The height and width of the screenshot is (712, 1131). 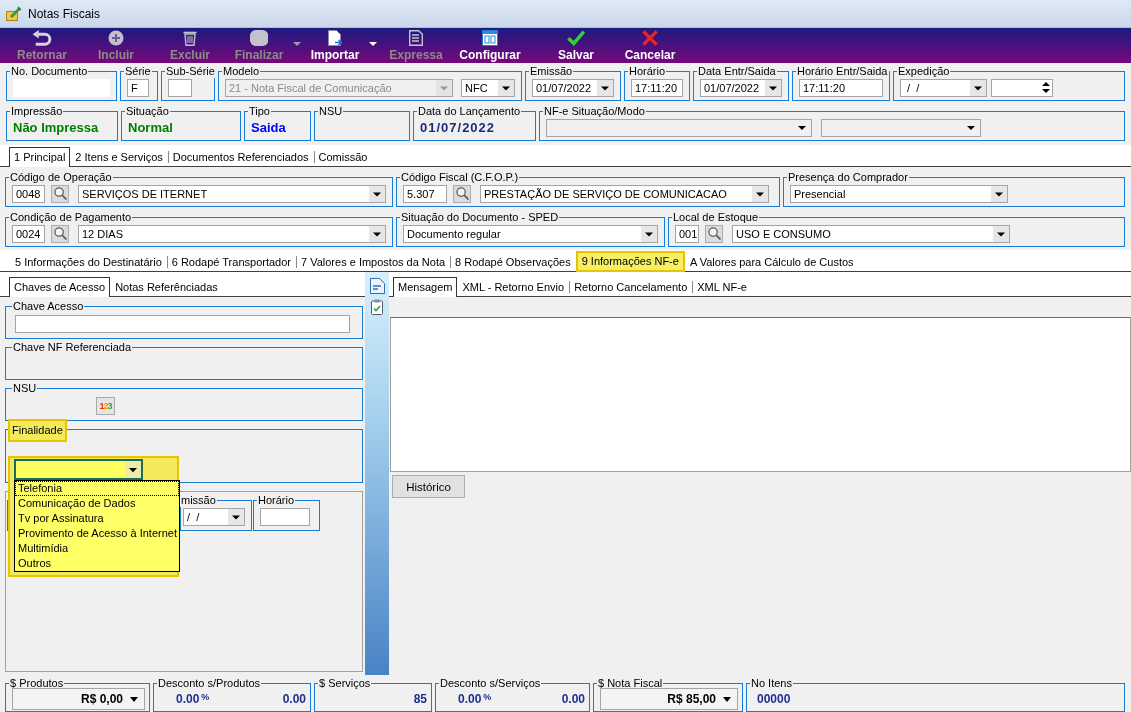 I want to click on group-label: Sub-Série, so click(x=190, y=71).